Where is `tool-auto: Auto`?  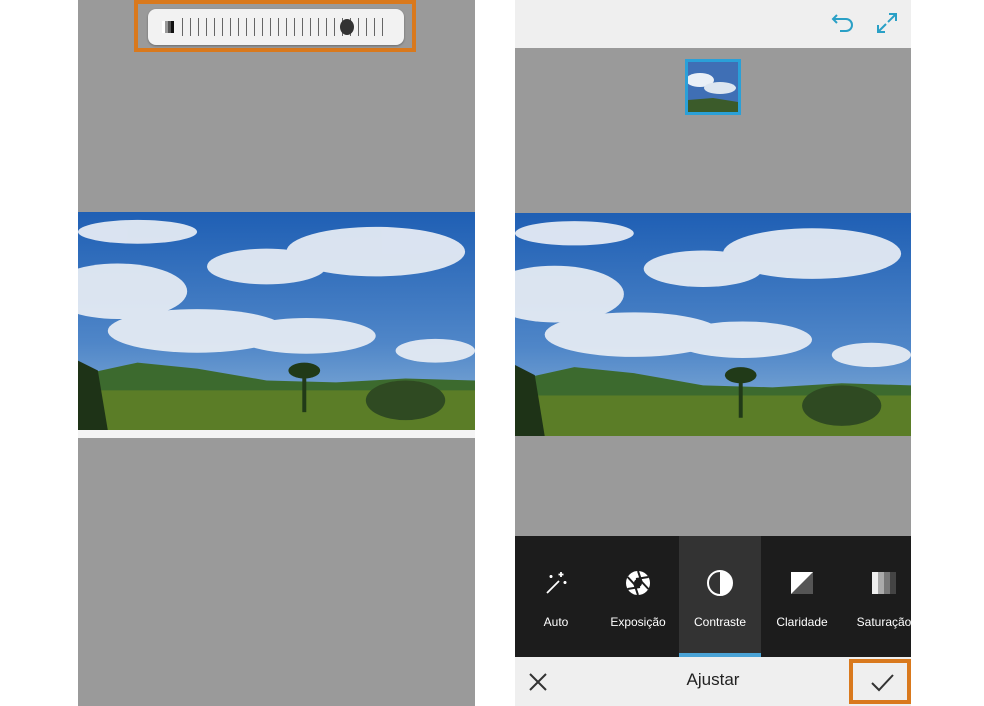 tool-auto: Auto is located at coordinates (556, 596).